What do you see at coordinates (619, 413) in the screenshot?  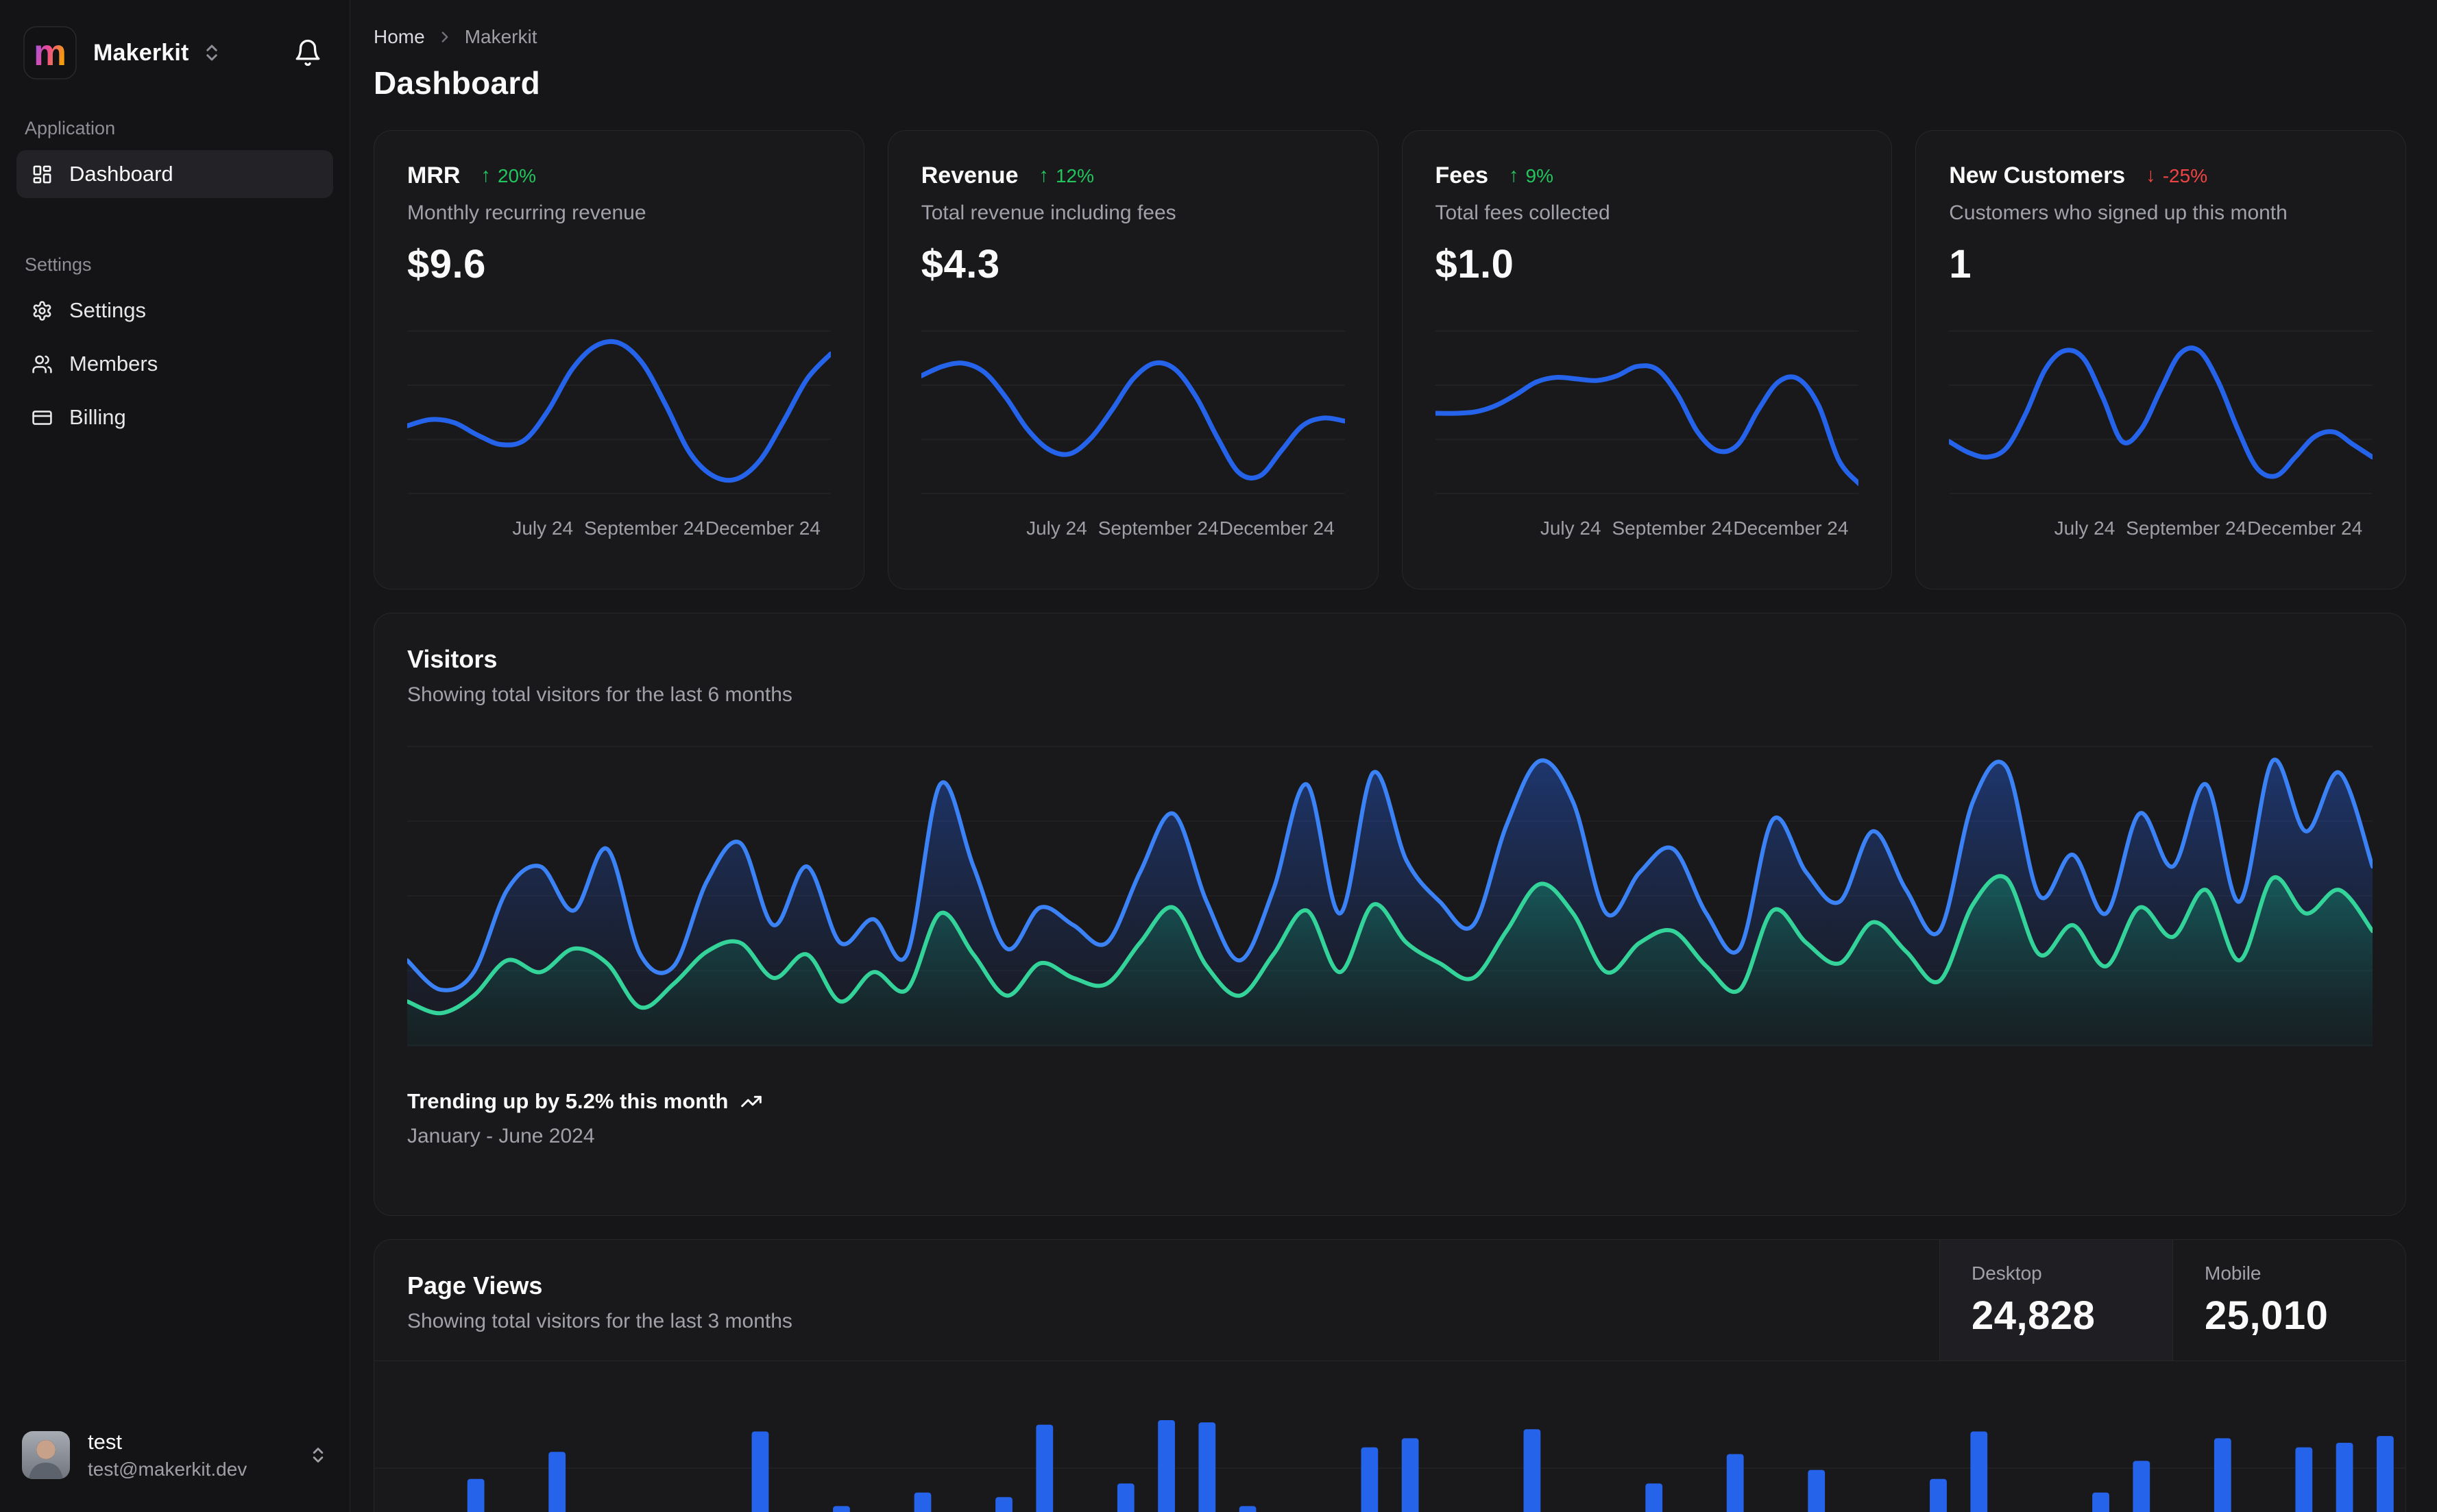 I see `mrr-sparkline-chart` at bounding box center [619, 413].